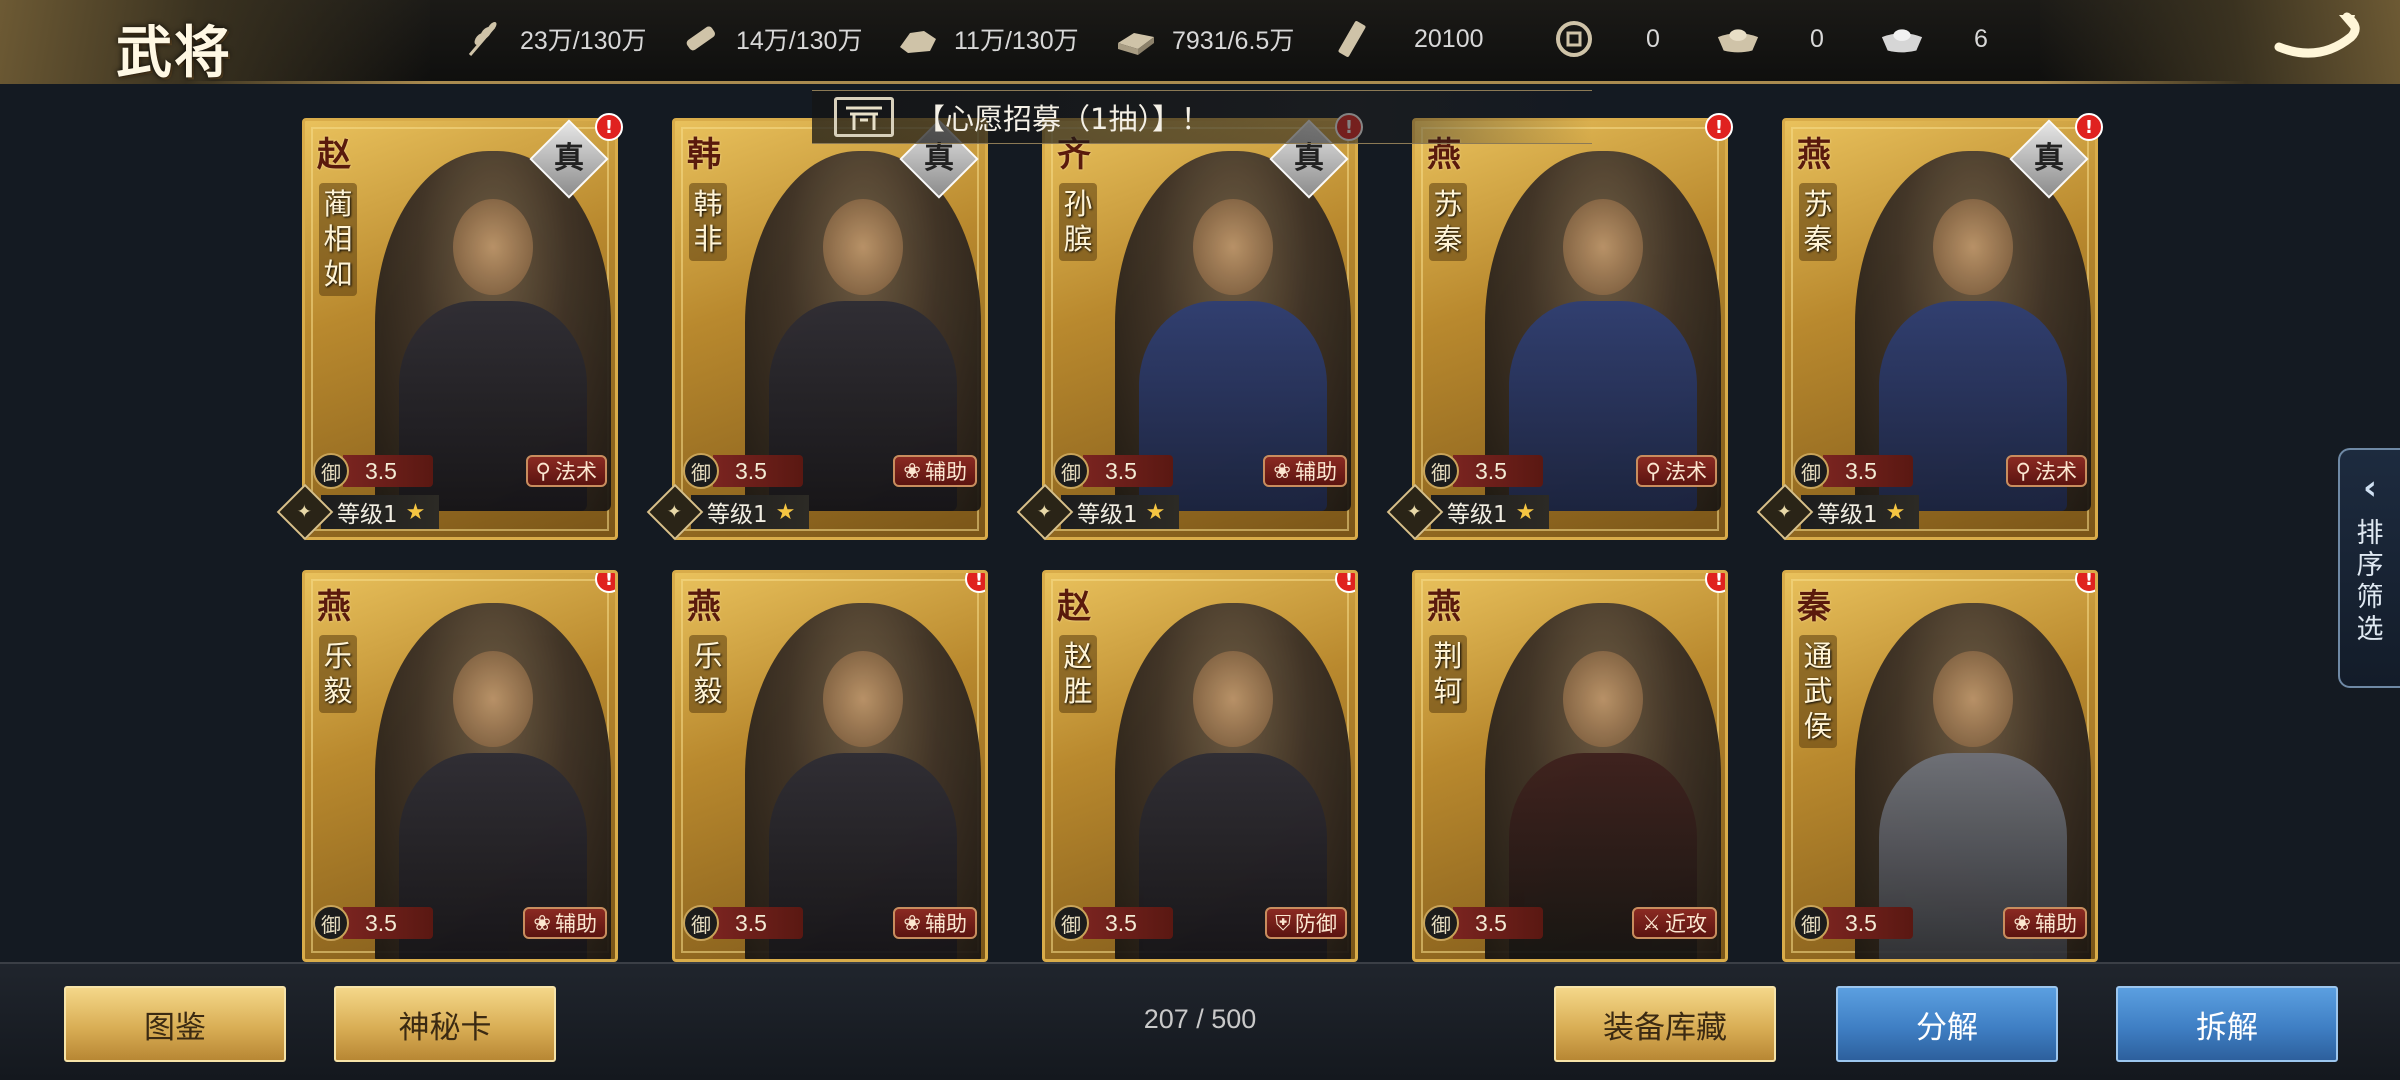  What do you see at coordinates (1407, 39) in the screenshot?
I see `resource-command-token: 20100` at bounding box center [1407, 39].